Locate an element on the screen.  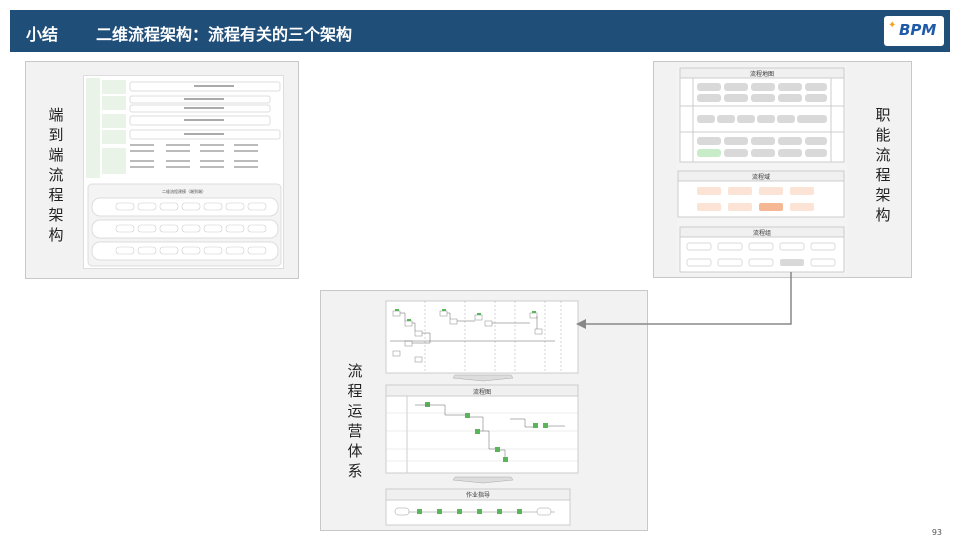
logo-text: BPM is located at coordinates (918, 30).